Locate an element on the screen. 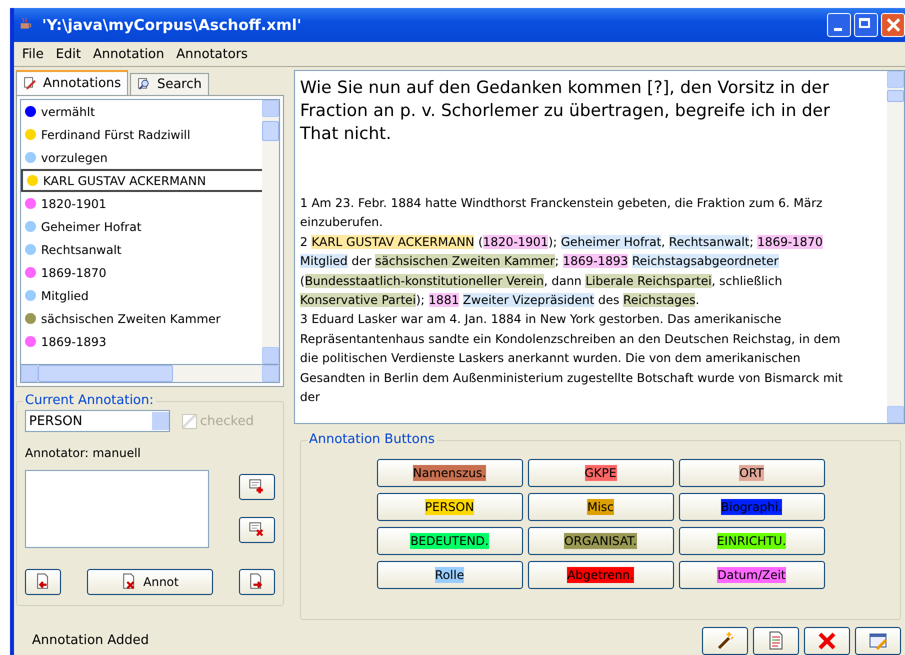 This screenshot has width=905, height=655. menu-item: Annotation is located at coordinates (128, 54).